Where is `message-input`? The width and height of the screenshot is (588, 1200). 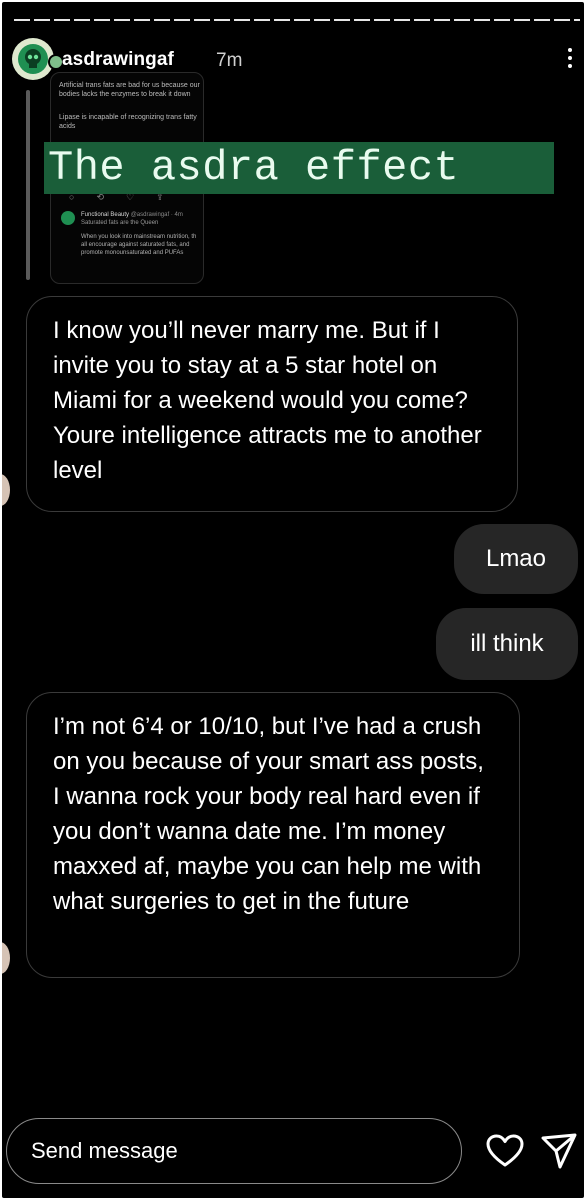
message-input is located at coordinates (234, 1151).